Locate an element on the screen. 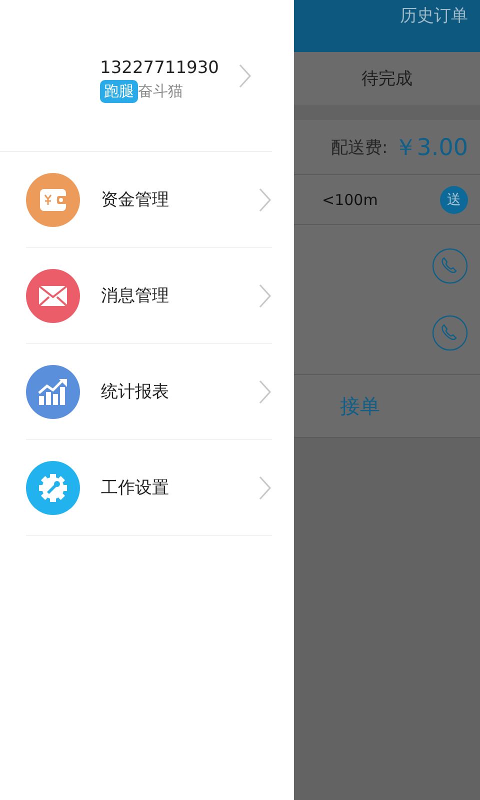 The width and height of the screenshot is (480, 800). history-orders-link: 历史订单 is located at coordinates (434, 15).